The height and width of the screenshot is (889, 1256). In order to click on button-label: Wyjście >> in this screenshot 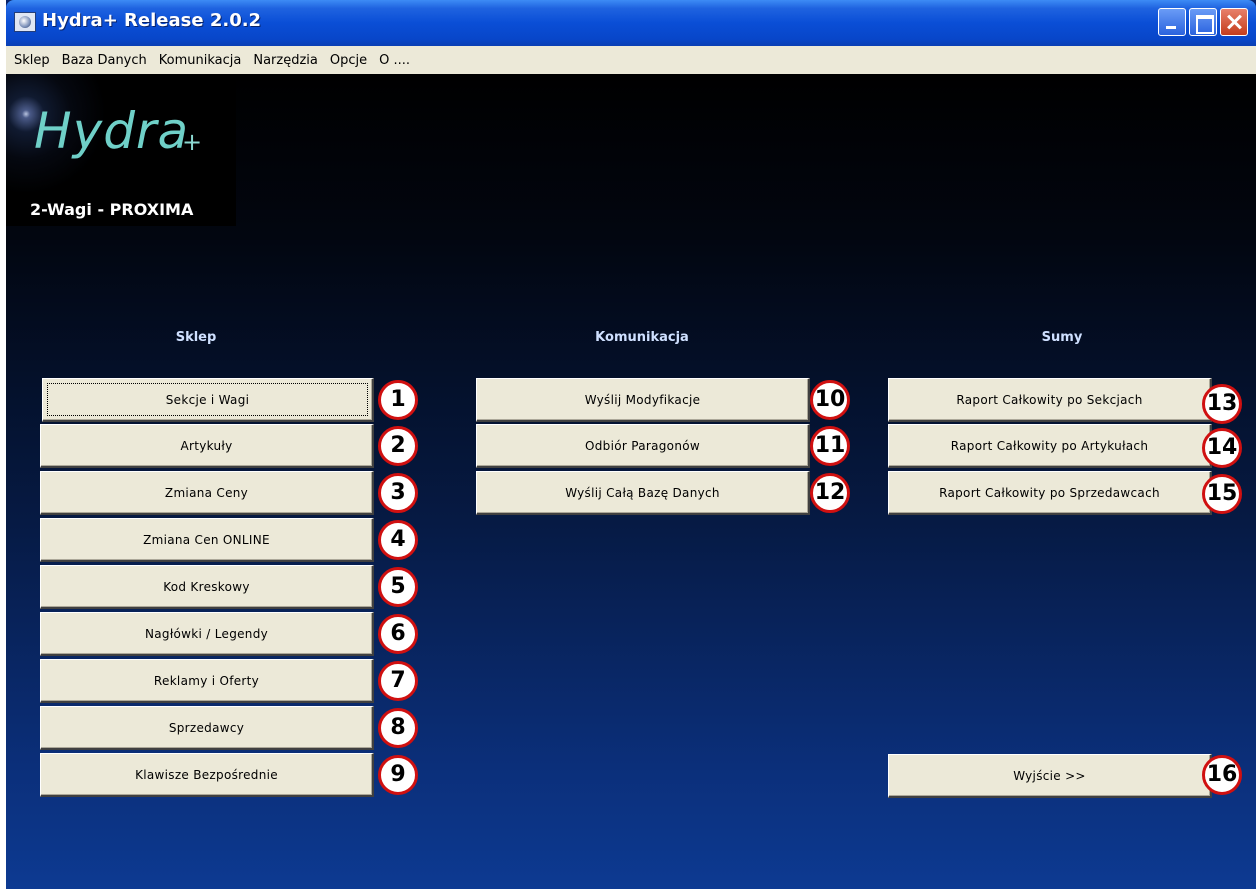, I will do `click(1049, 775)`.